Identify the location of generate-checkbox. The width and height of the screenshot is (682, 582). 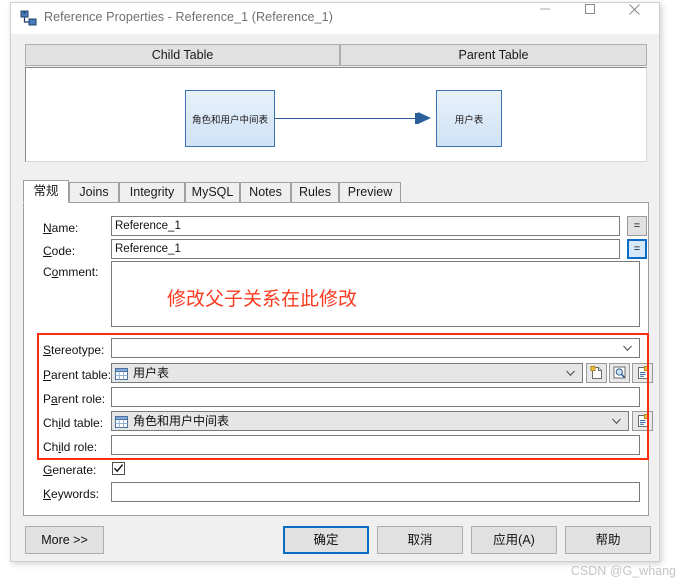
(118, 468).